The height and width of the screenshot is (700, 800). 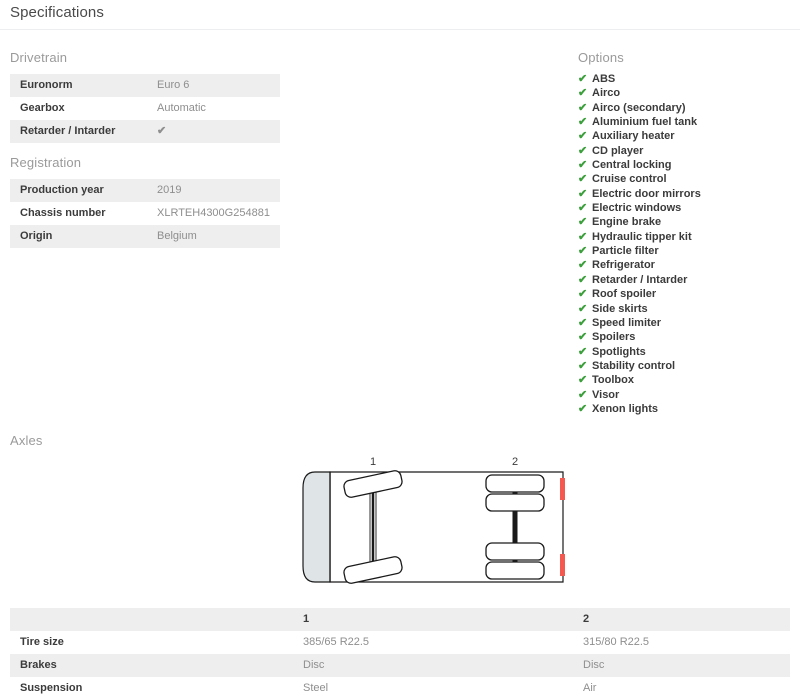 What do you see at coordinates (685, 323) in the screenshot?
I see `option-item: ✔ Speed limiter` at bounding box center [685, 323].